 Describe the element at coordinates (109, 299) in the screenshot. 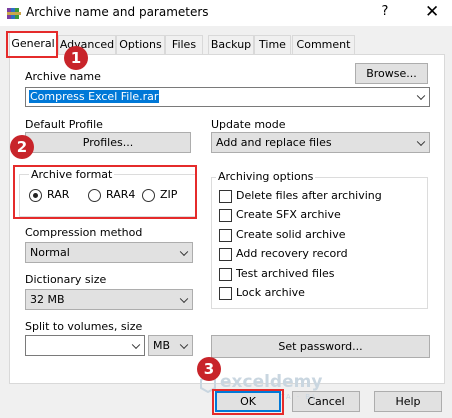

I see `dictionary-size-dropdown: 32 MB` at that location.